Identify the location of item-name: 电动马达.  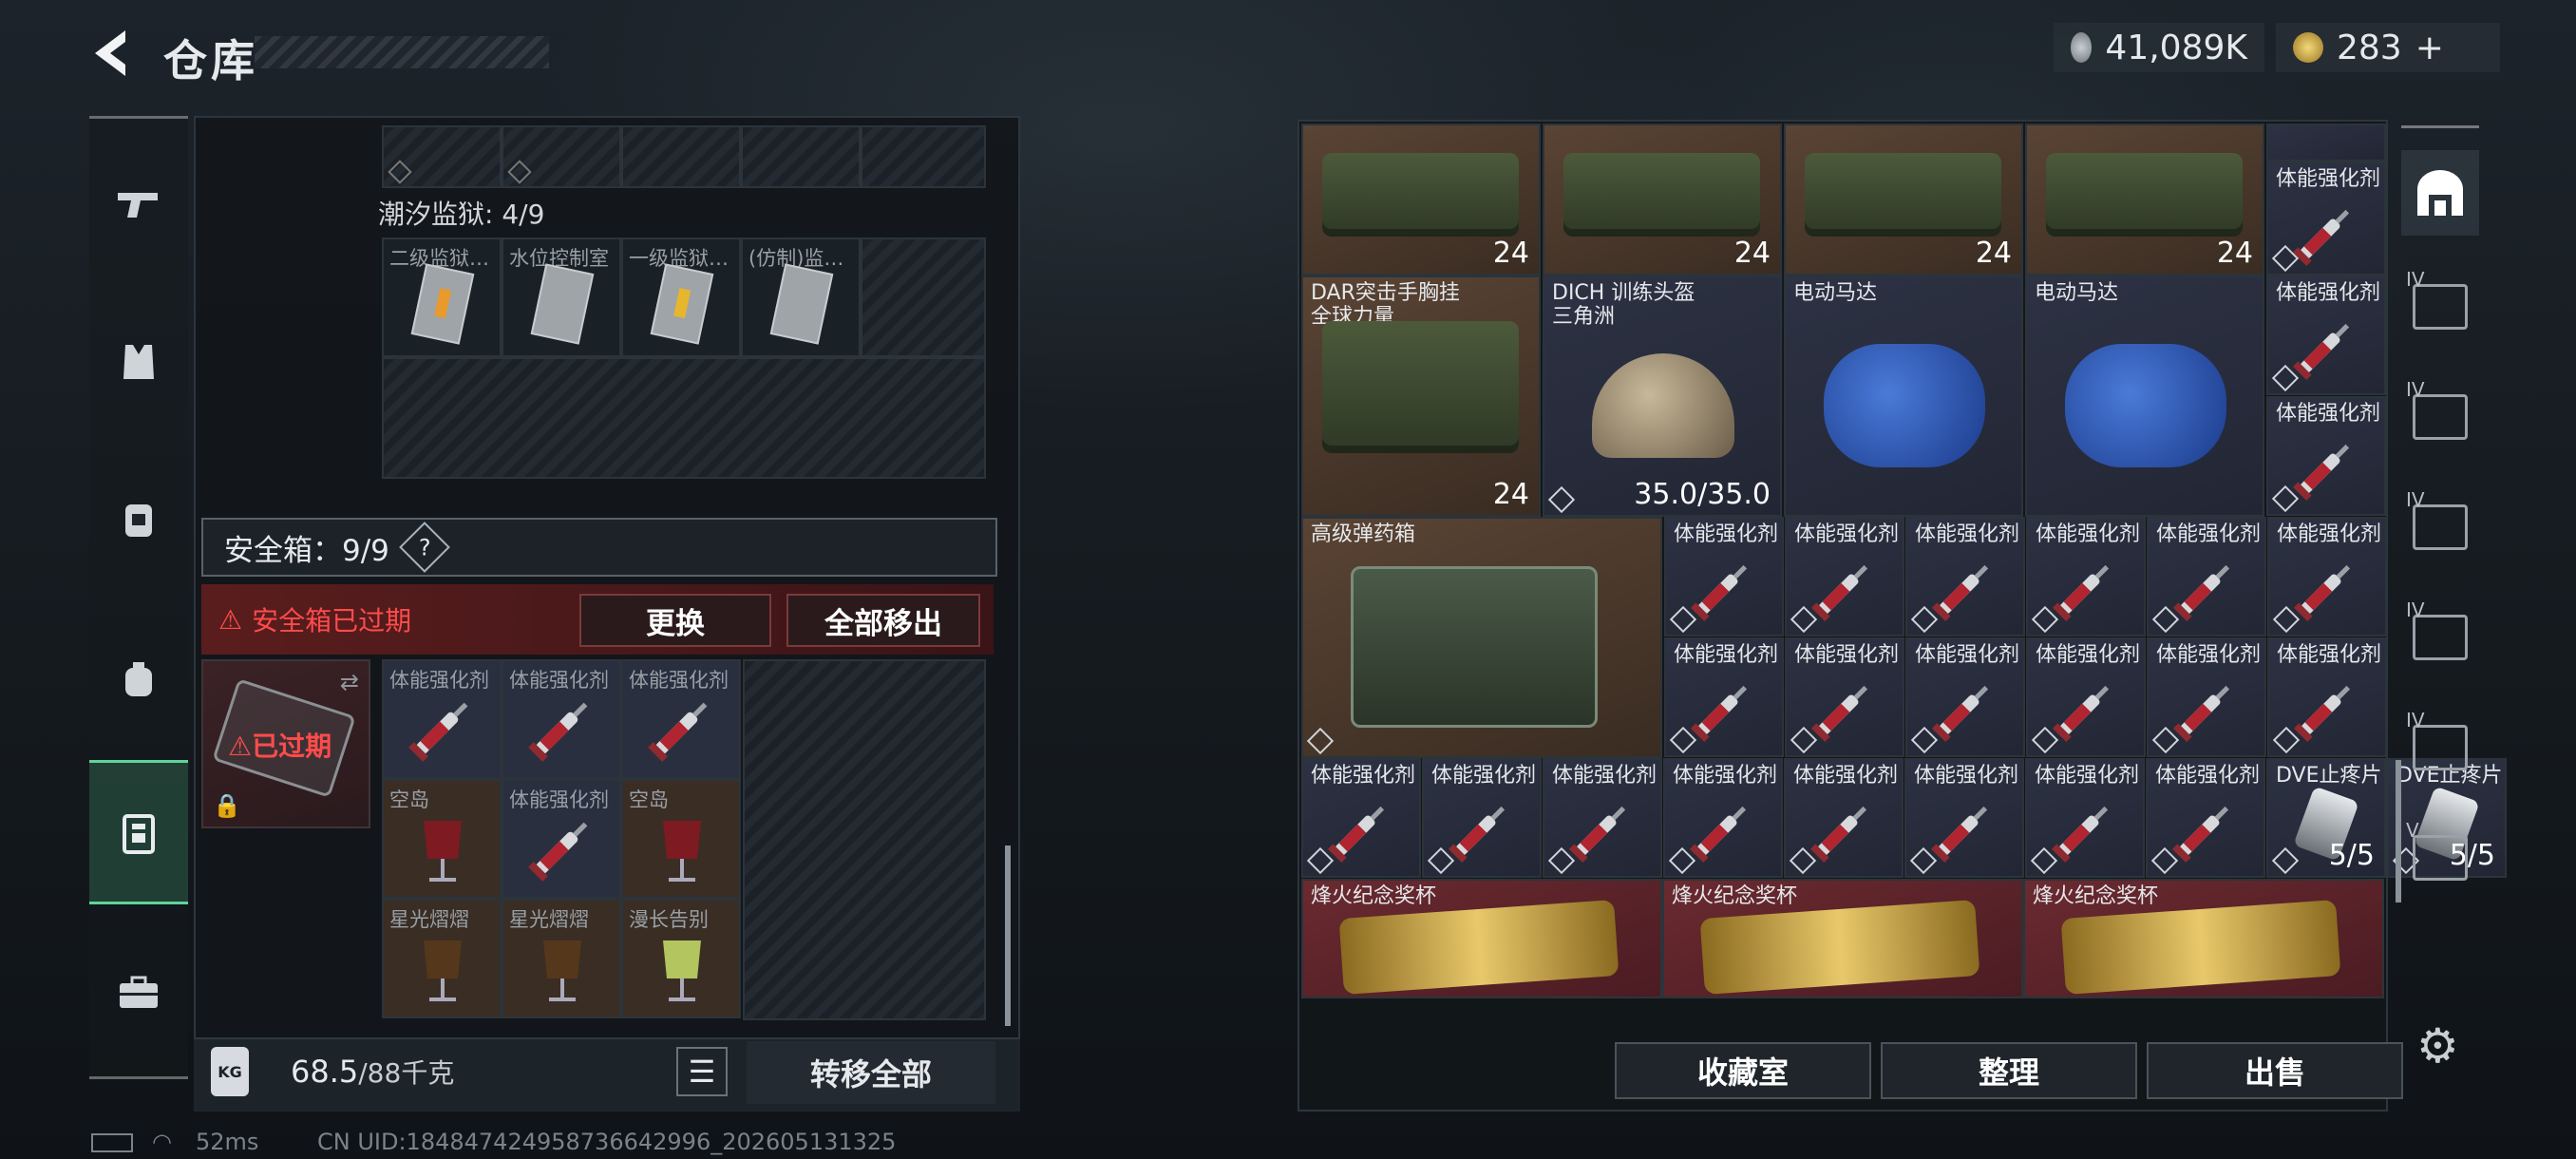
(1835, 293).